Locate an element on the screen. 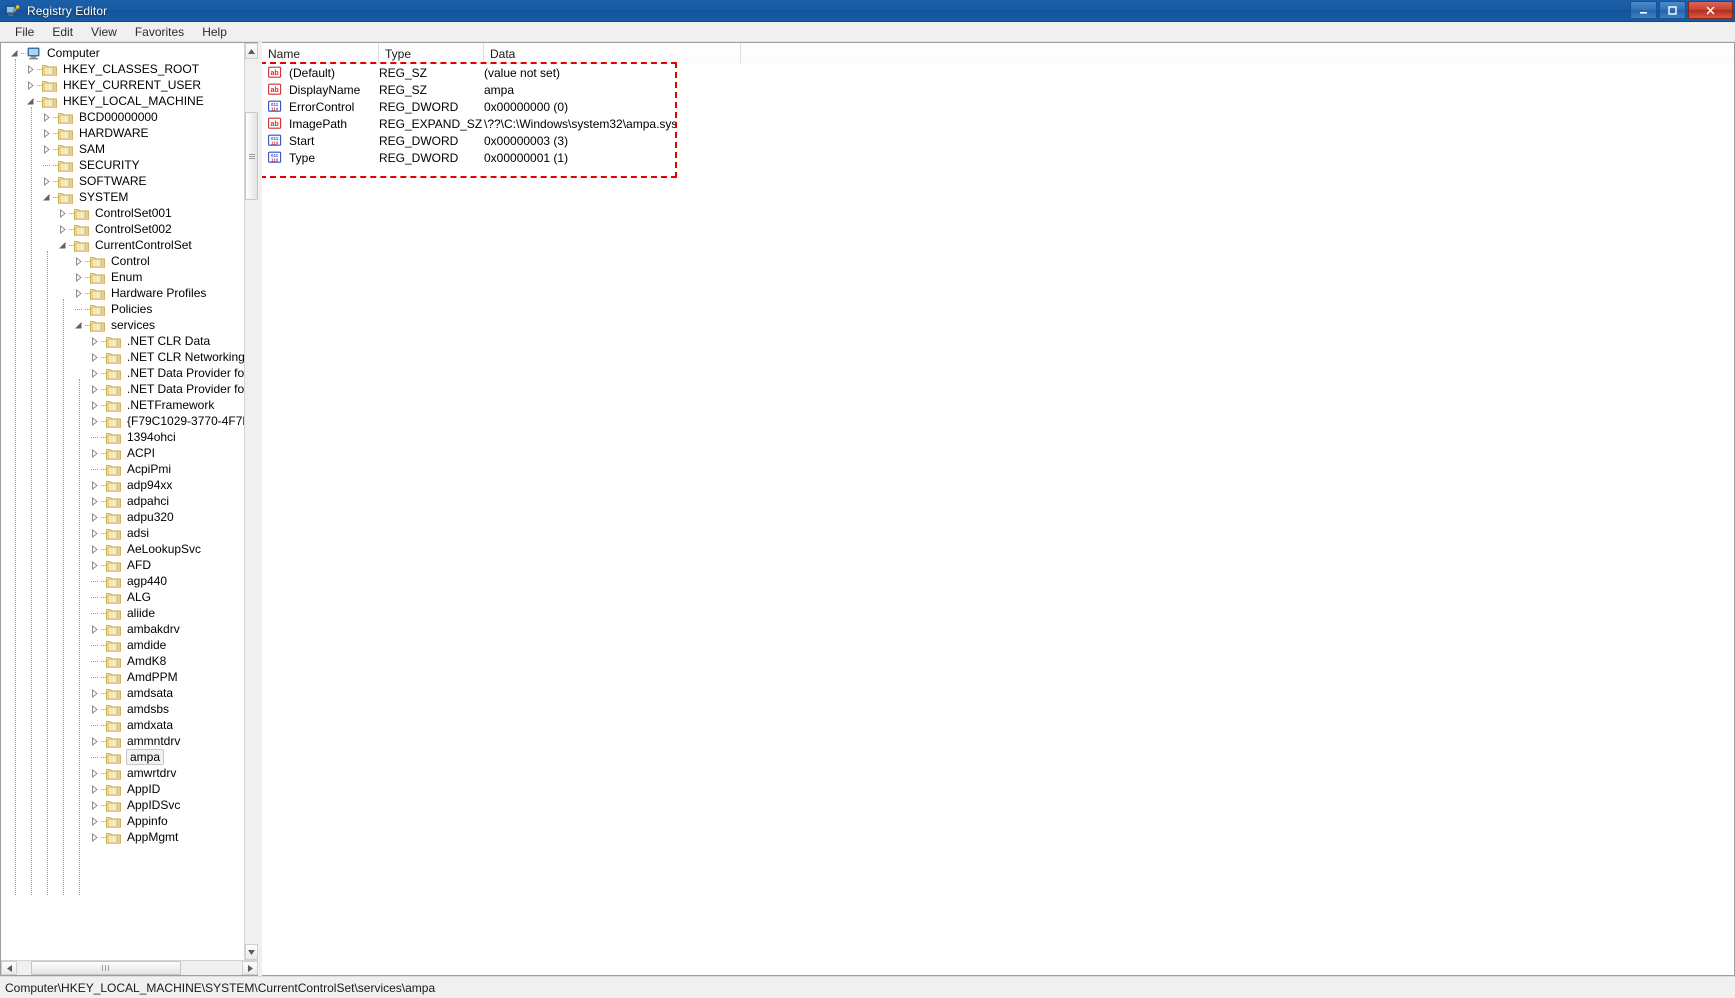 This screenshot has width=1735, height=998. tree-node-hkey-classes-root: HKEY_CLASSES_ROOT is located at coordinates (122, 69).